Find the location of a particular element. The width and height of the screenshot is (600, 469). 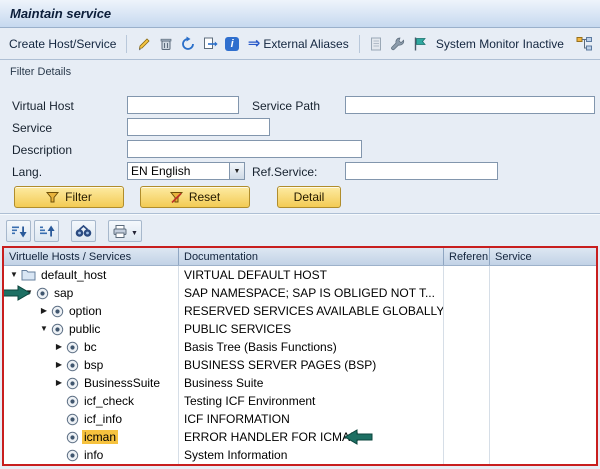

sort-descending-button is located at coordinates (18, 231).